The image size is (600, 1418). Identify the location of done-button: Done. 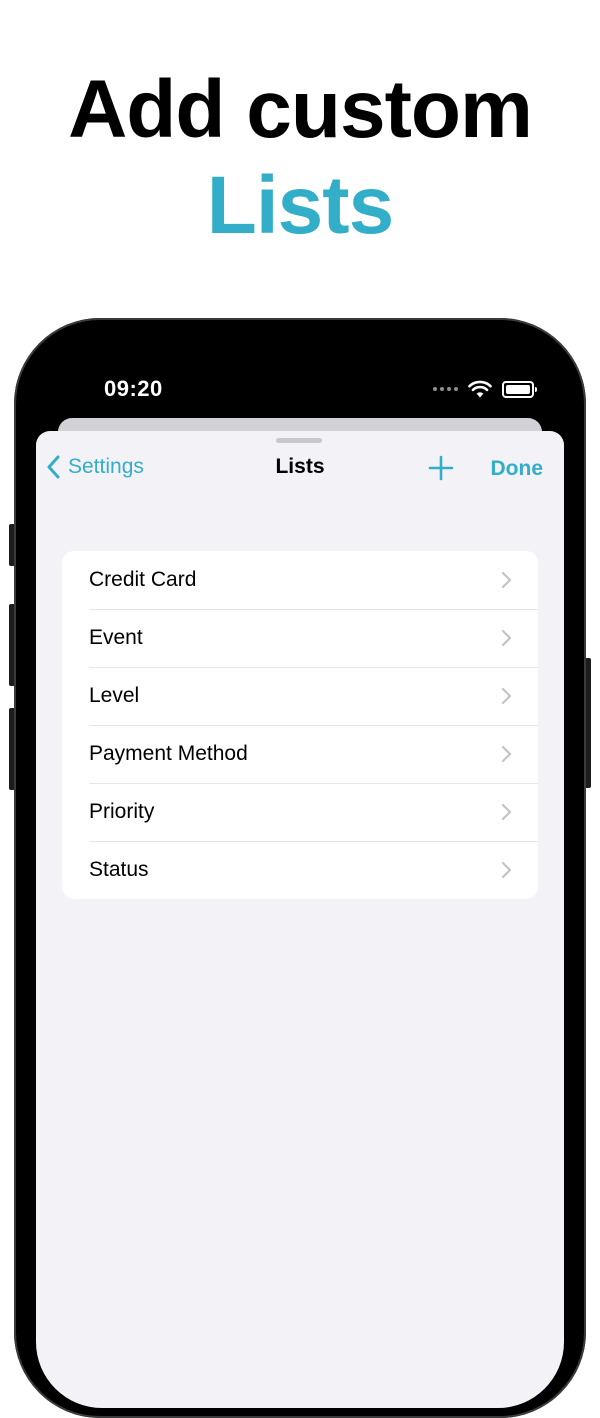
(517, 469).